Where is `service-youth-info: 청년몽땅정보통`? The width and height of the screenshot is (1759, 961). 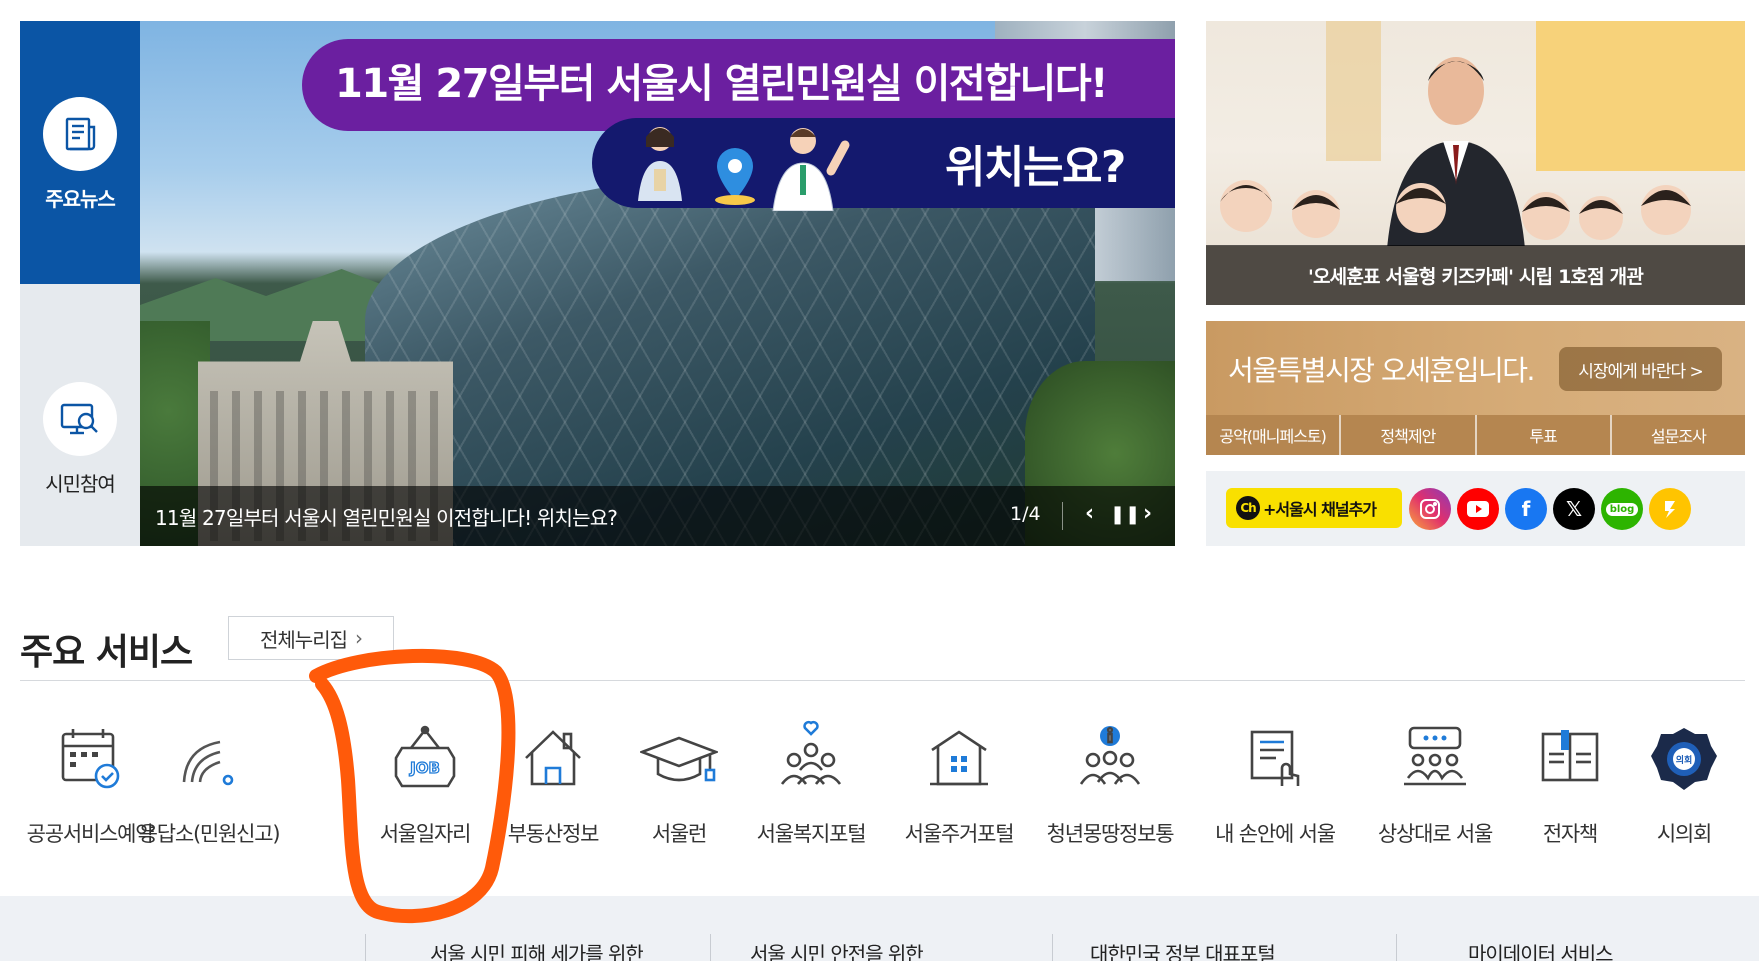
service-youth-info: 청년몽땅정보통 is located at coordinates (1110, 784).